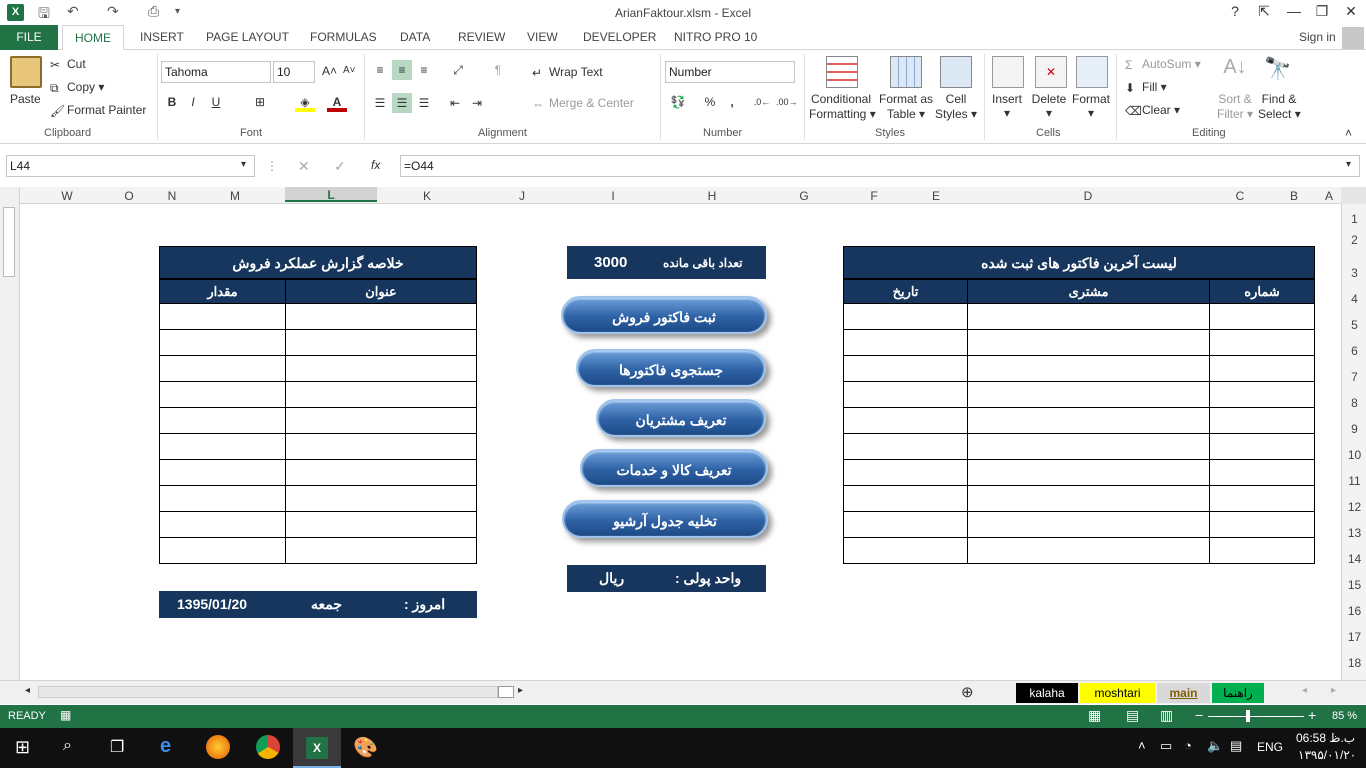 This screenshot has width=1366, height=768. I want to click on col-header: G, so click(804, 196).